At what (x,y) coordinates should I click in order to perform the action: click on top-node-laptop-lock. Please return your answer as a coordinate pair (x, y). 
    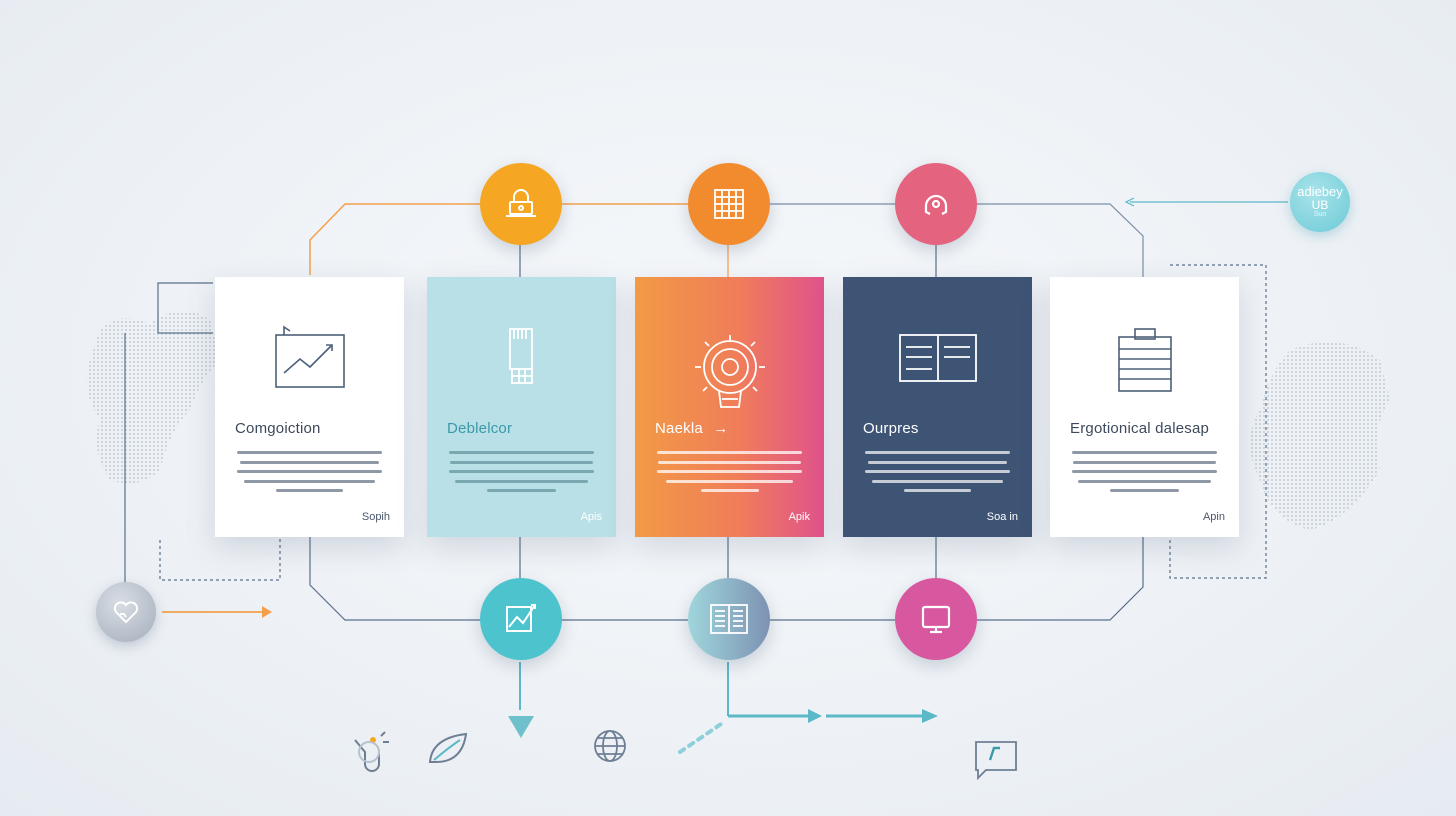
    Looking at the image, I should click on (521, 204).